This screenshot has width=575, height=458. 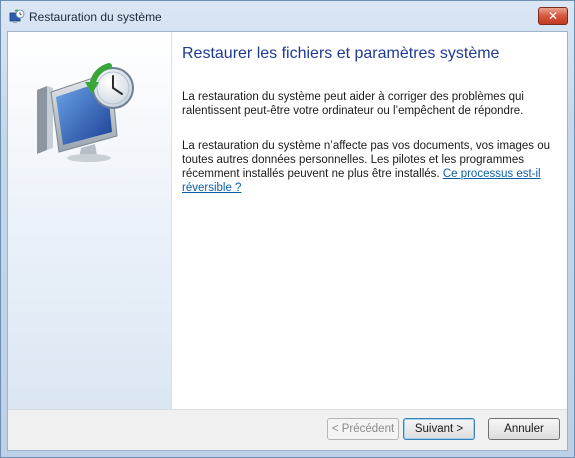 What do you see at coordinates (439, 429) in the screenshot?
I see `next-button: Suivant >` at bounding box center [439, 429].